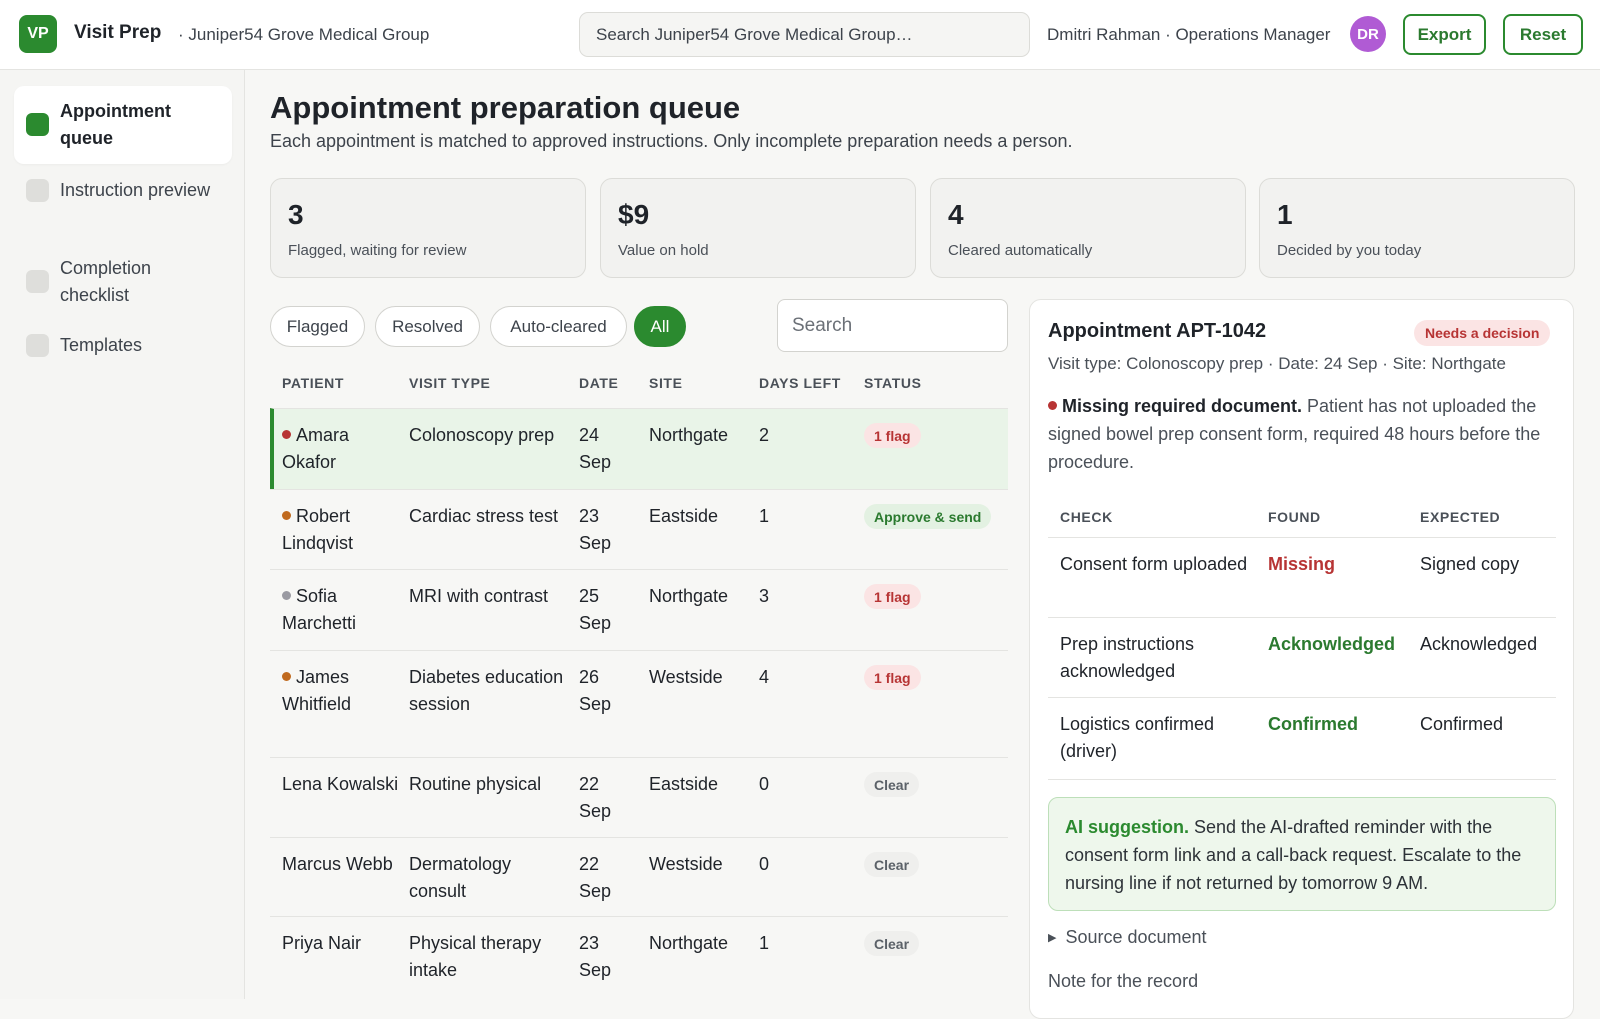  What do you see at coordinates (1154, 564) in the screenshot?
I see `check-name: Consent form uploaded` at bounding box center [1154, 564].